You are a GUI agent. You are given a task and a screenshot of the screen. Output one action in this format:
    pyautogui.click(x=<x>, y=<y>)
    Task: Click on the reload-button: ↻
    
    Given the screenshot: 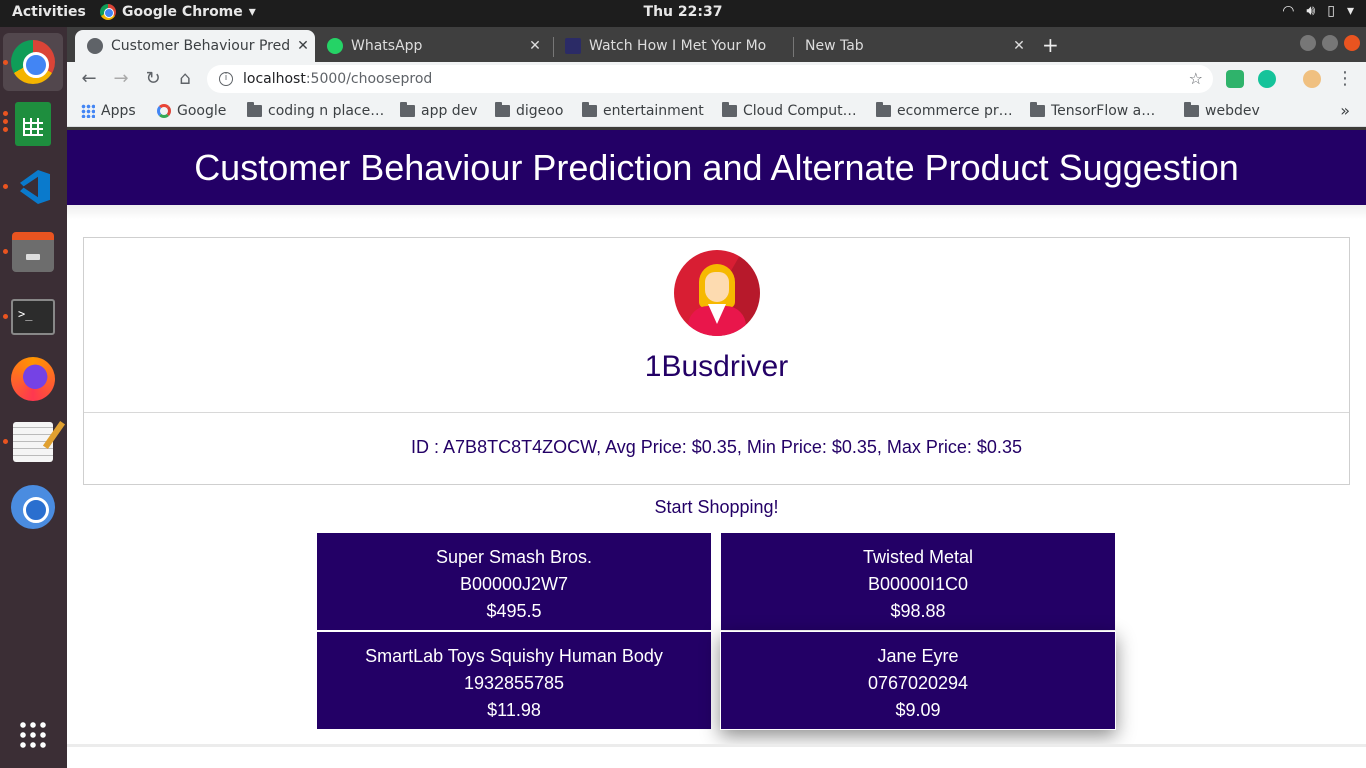 What is the action you would take?
    pyautogui.click(x=153, y=79)
    